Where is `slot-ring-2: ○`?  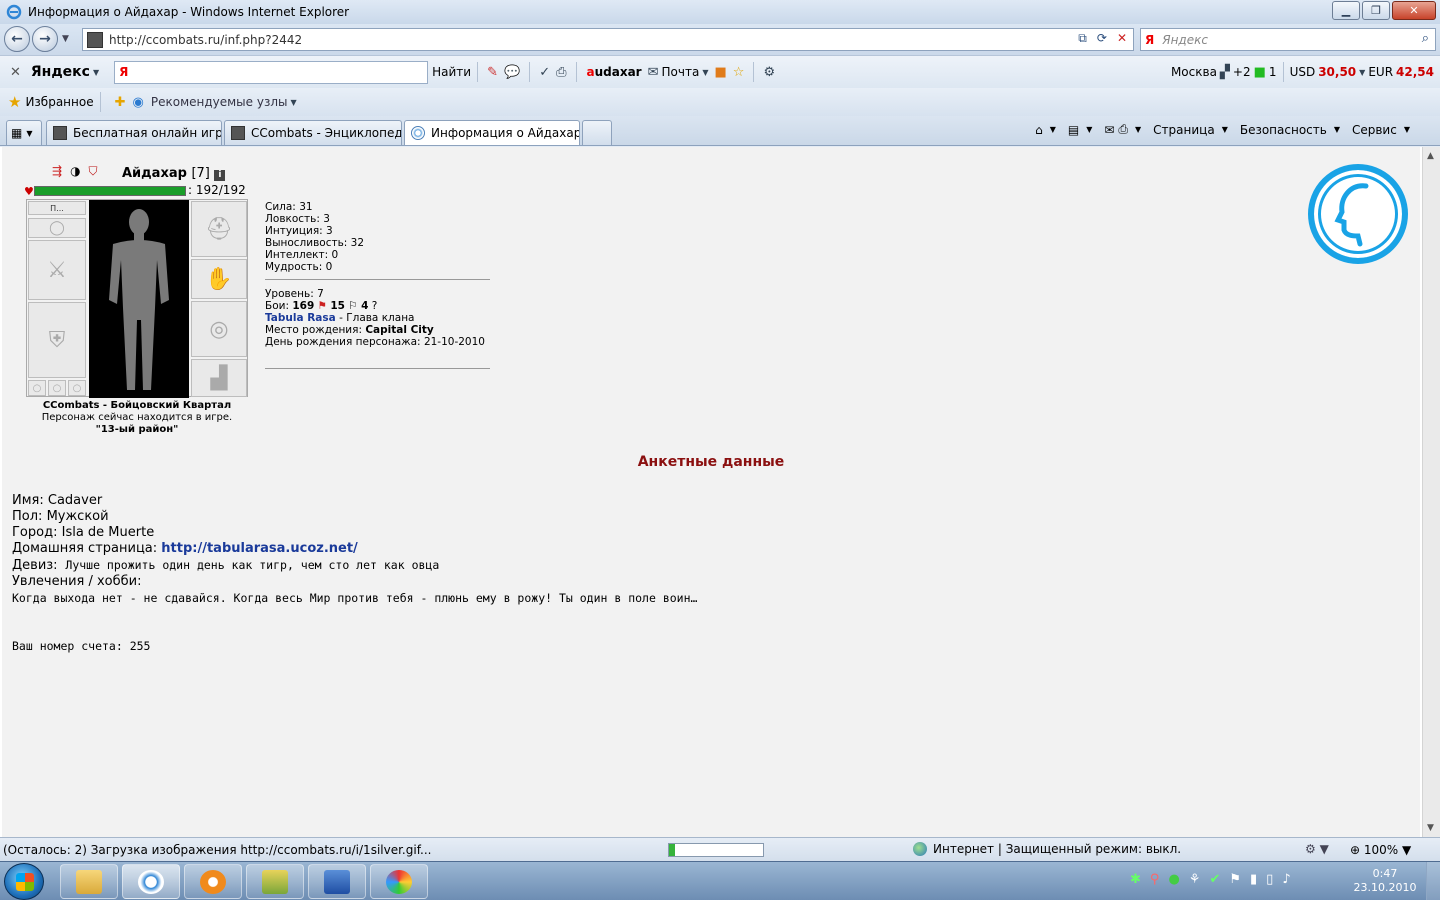
slot-ring-2: ○ is located at coordinates (57, 388).